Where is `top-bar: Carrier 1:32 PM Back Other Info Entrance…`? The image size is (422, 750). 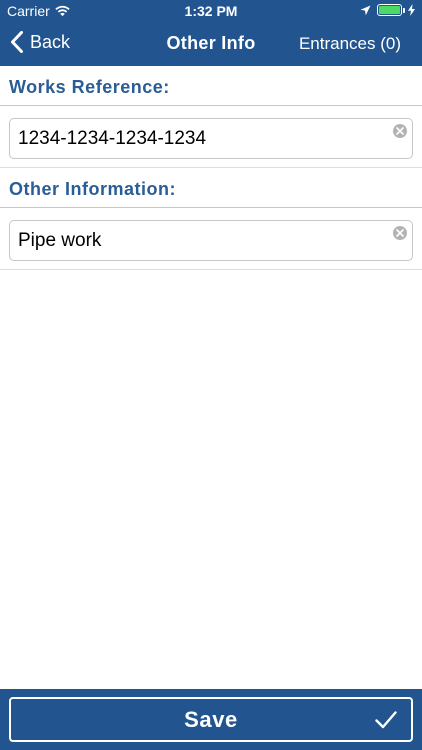
top-bar: Carrier 1:32 PM Back Other Info Entrance… is located at coordinates (211, 33).